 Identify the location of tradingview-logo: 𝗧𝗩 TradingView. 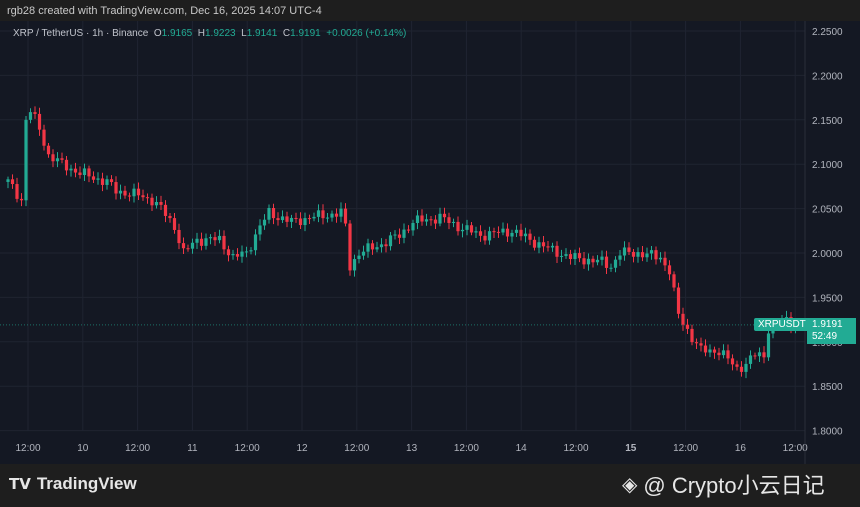
(73, 484).